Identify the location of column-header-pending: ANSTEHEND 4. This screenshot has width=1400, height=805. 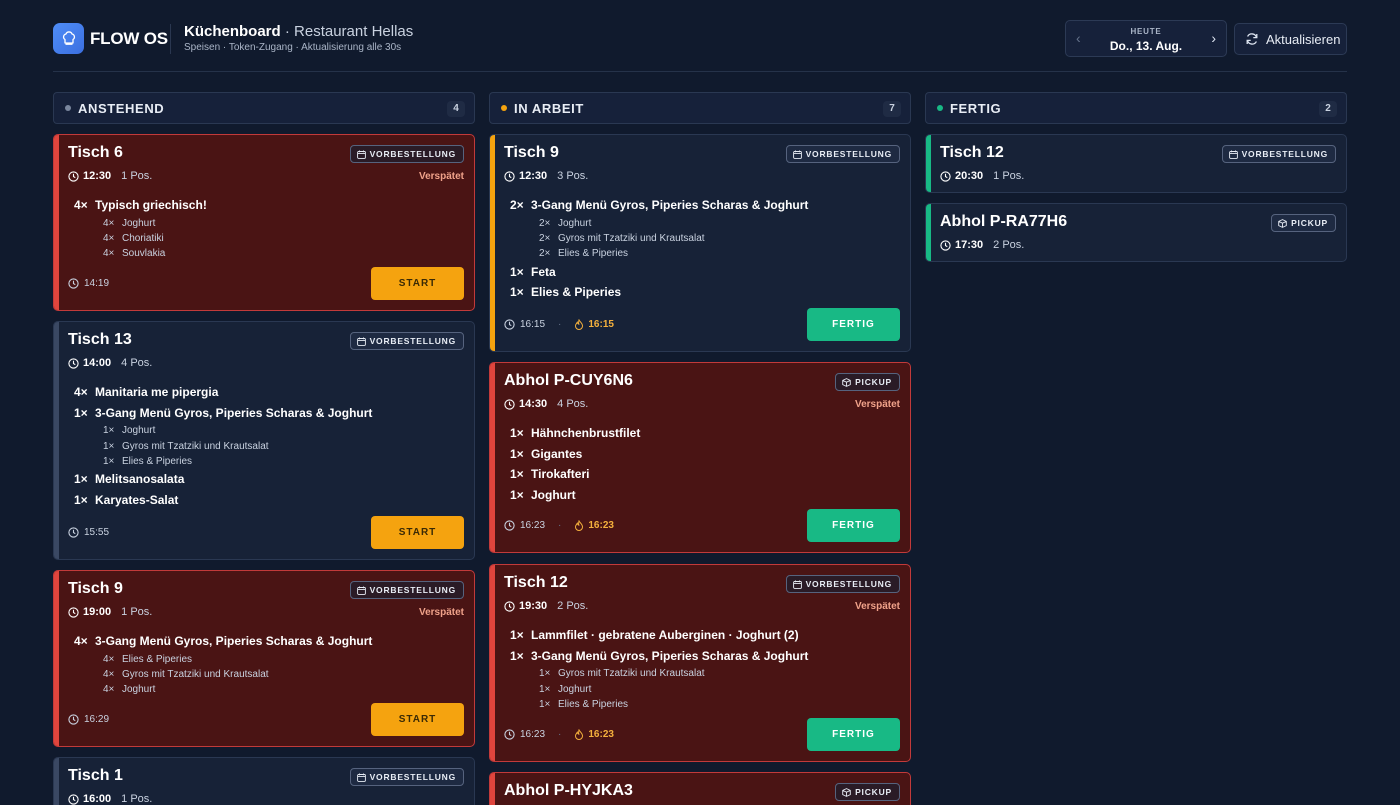
(264, 108).